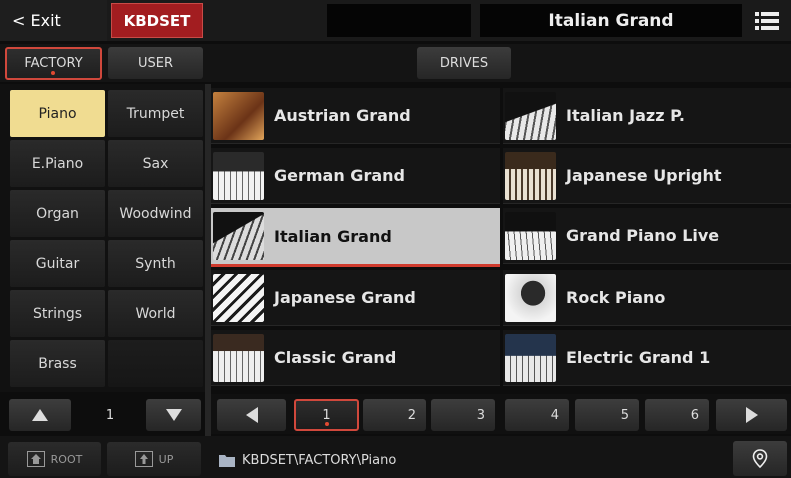 The width and height of the screenshot is (791, 478). What do you see at coordinates (394, 415) in the screenshot?
I see `page-2-button: 2` at bounding box center [394, 415].